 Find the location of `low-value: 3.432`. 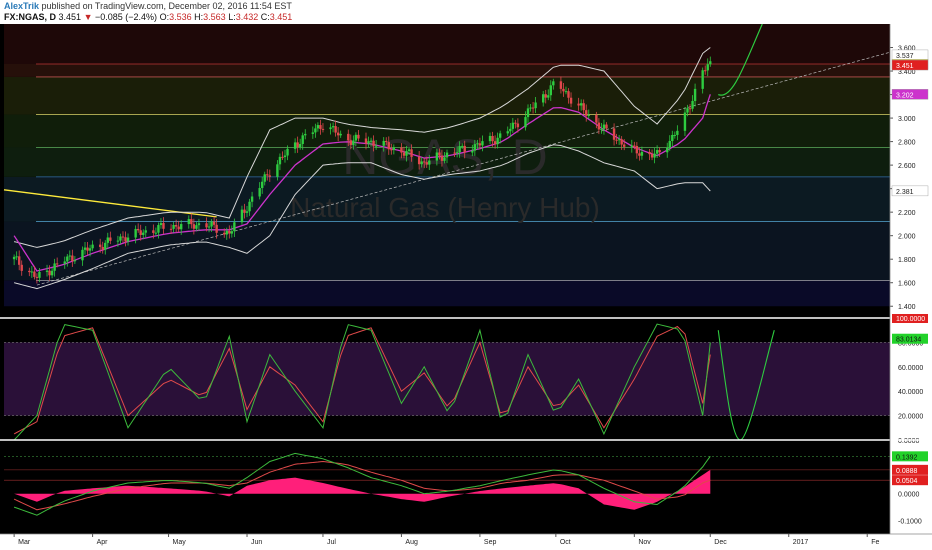

low-value: 3.432 is located at coordinates (247, 17).